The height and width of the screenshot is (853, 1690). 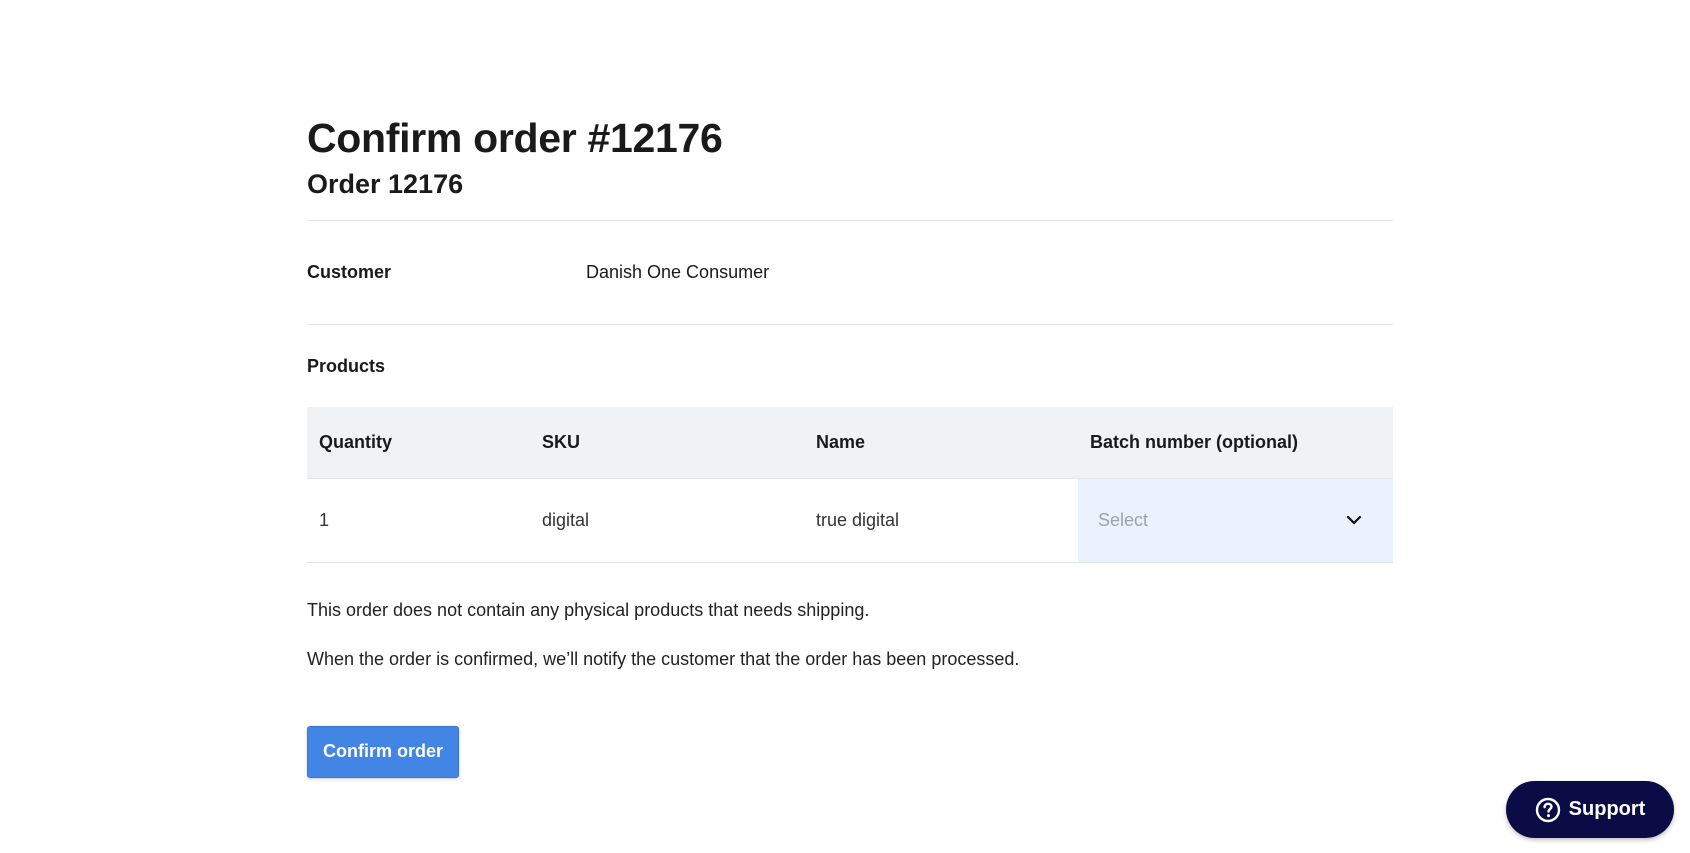 I want to click on divider, so click(x=850, y=324).